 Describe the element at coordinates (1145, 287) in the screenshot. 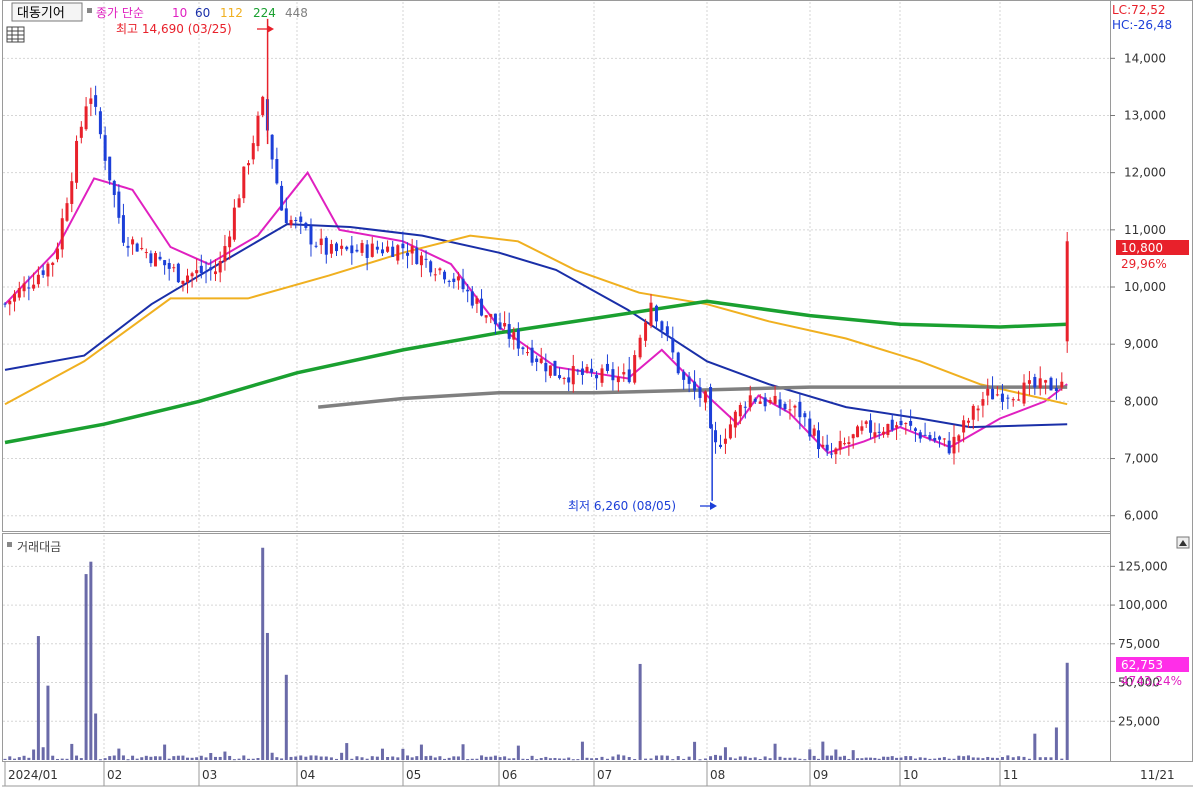

I see `y-tick-label: 10,000` at that location.